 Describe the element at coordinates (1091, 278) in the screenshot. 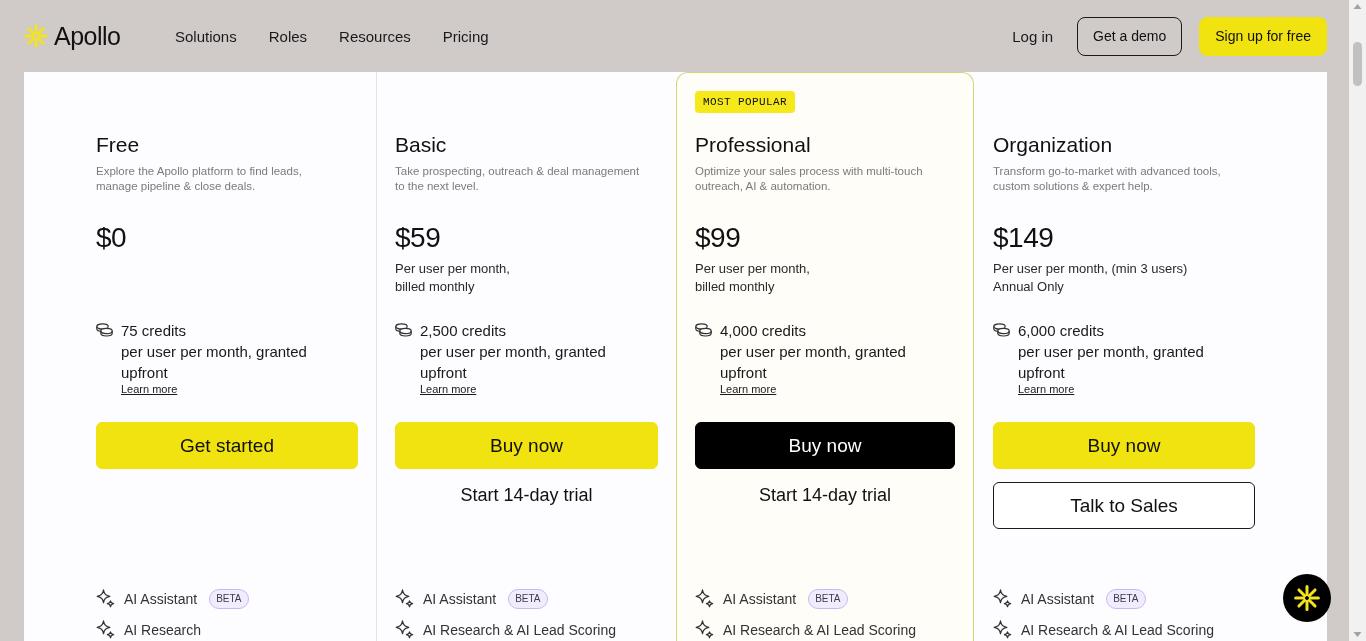

I see `price-note: Per user per month, (min 3 users) Annual Only` at that location.